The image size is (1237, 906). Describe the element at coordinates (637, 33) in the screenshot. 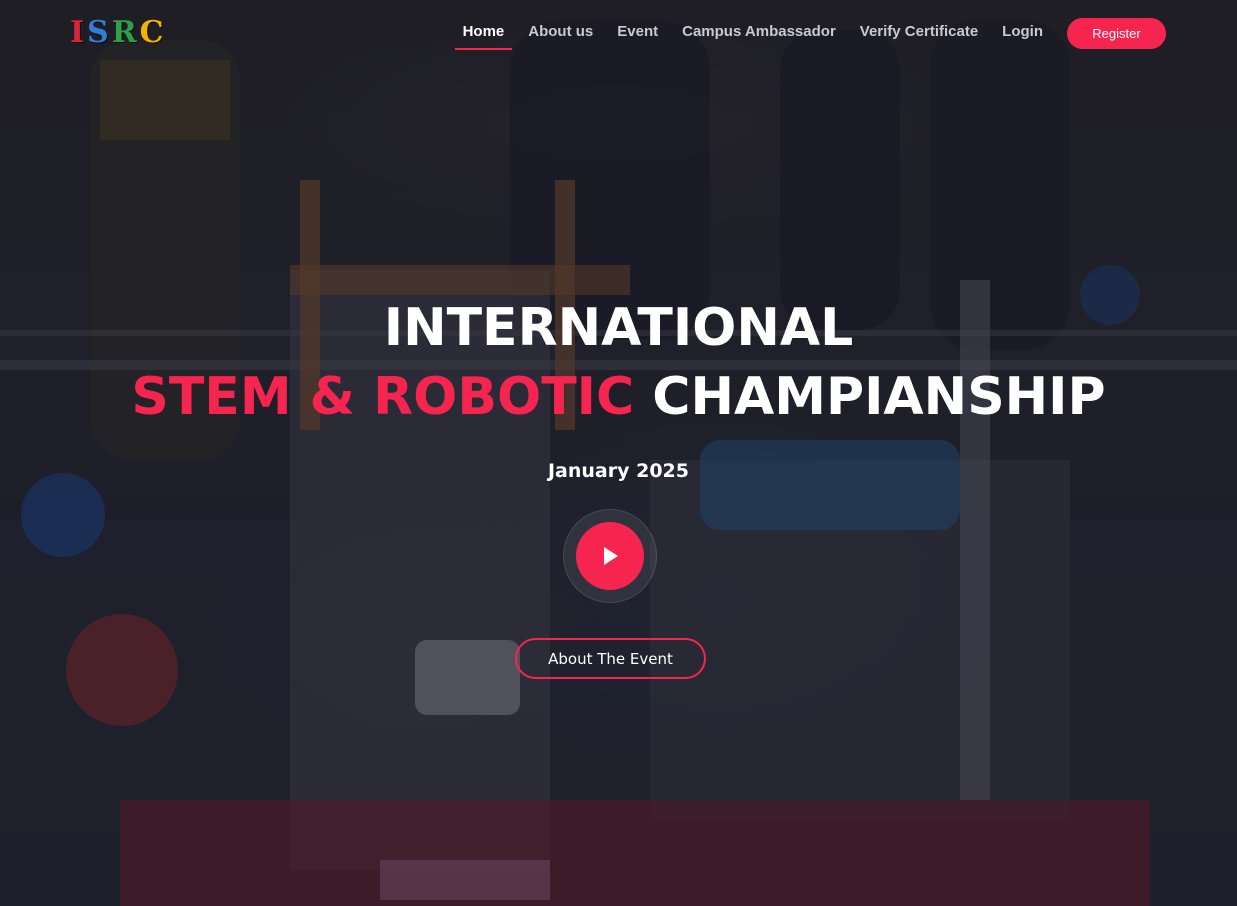

I see `nav-event: Event` at that location.